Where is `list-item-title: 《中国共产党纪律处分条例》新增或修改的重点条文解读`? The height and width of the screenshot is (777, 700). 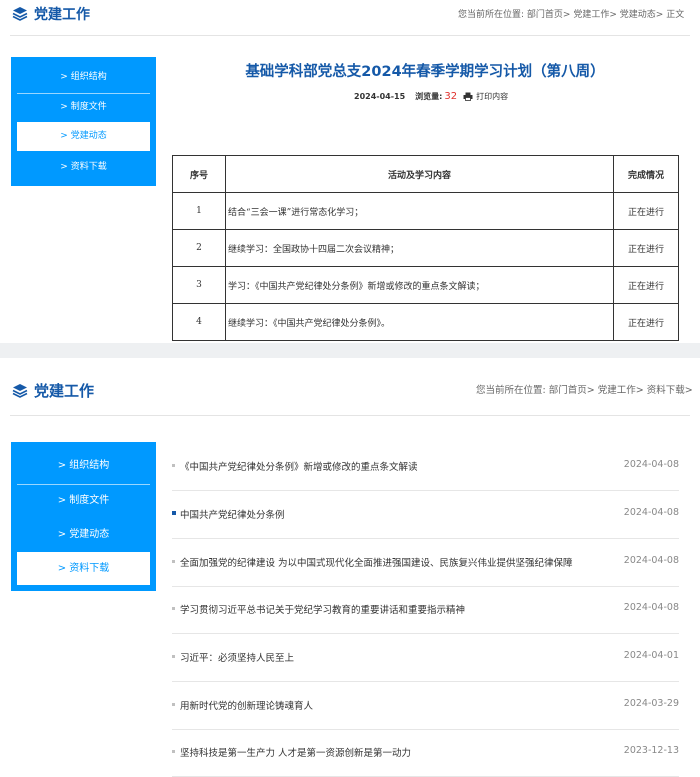
list-item-title: 《中国共产党纪律处分条例》新增或修改的重点条文解读 is located at coordinates (299, 466).